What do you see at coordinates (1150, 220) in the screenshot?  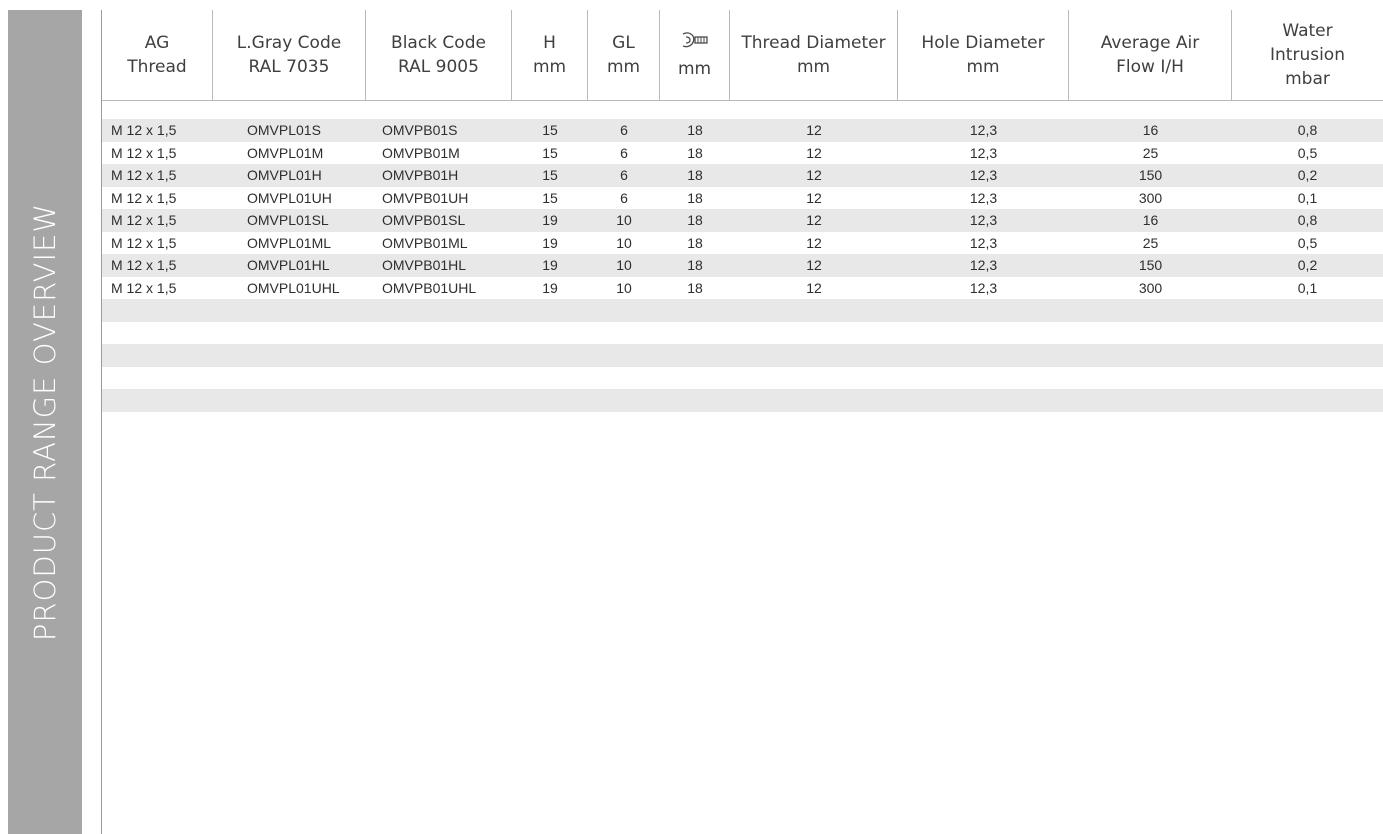 I see `cell-average-air-flow: 16` at bounding box center [1150, 220].